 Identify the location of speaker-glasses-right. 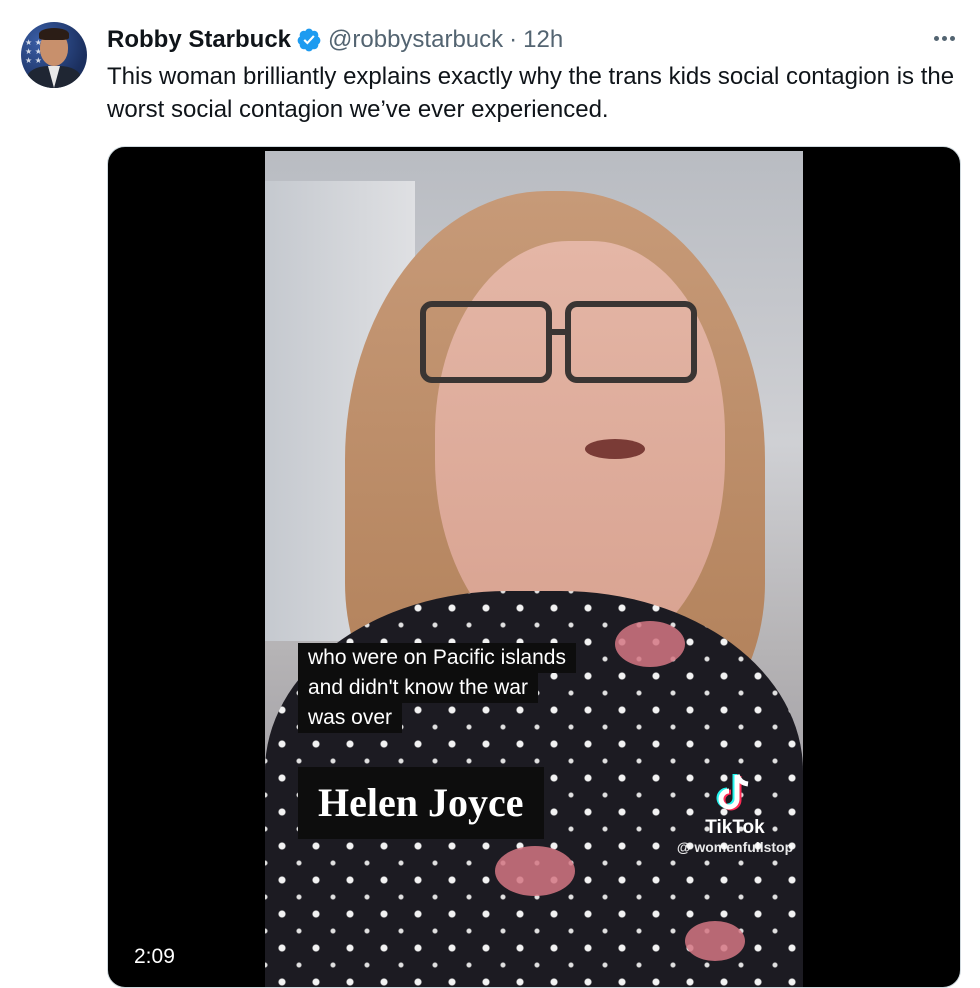
(631, 342).